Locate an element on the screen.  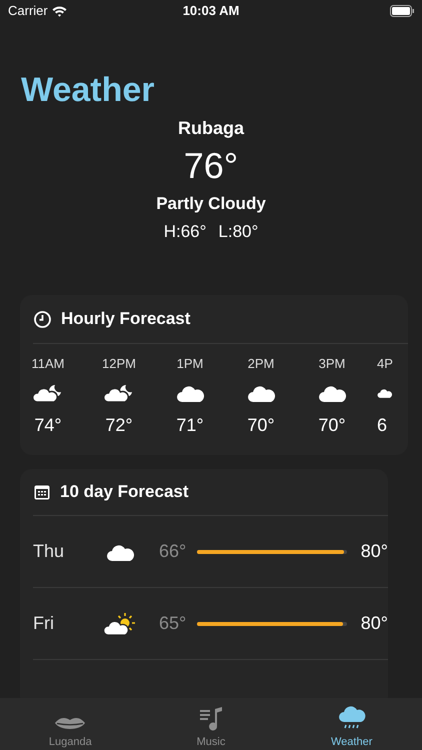
calendar-icon is located at coordinates (42, 492).